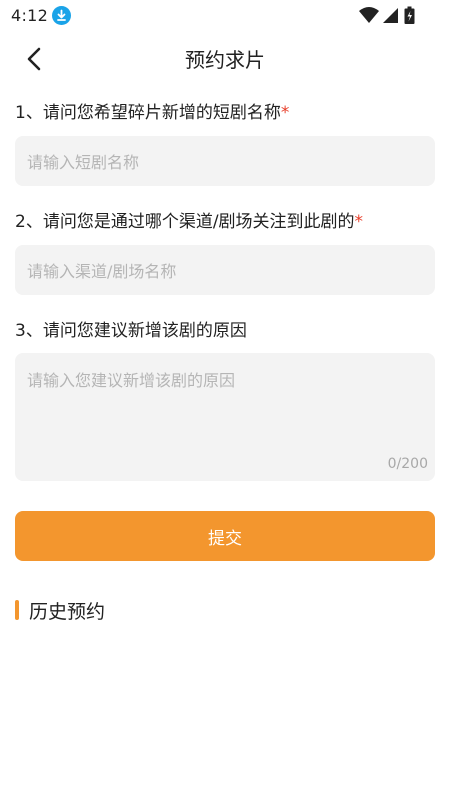 The image size is (450, 800). What do you see at coordinates (131, 380) in the screenshot?
I see `reason-placeholder: 请输入您建议新增该剧的原因` at bounding box center [131, 380].